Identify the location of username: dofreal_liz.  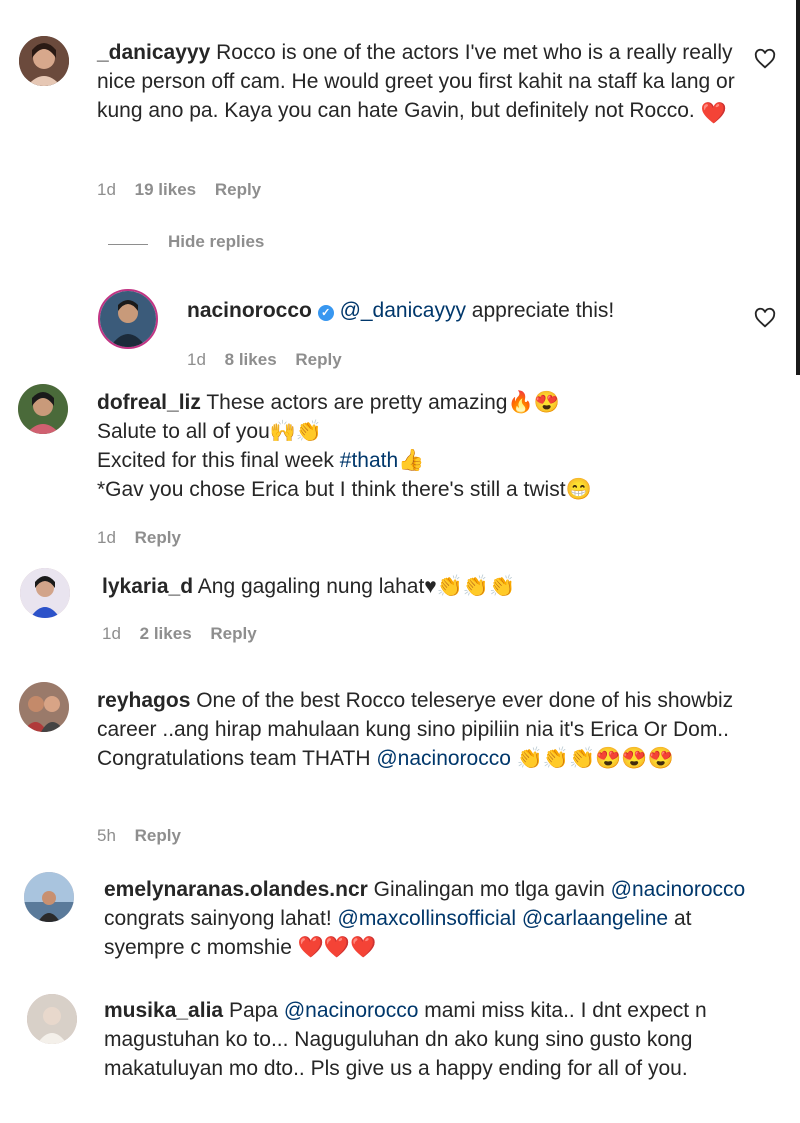
(149, 402).